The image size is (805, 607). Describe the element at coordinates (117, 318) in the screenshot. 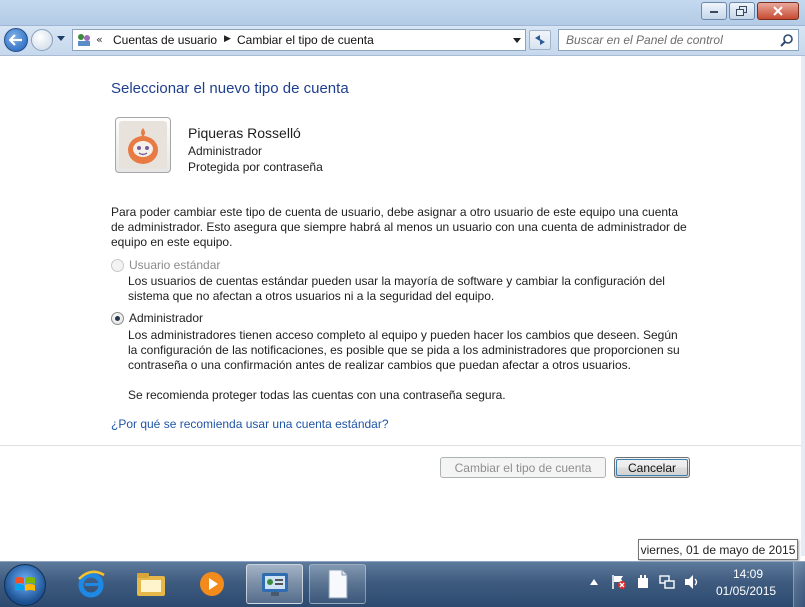

I see `radio-button-administrator` at that location.